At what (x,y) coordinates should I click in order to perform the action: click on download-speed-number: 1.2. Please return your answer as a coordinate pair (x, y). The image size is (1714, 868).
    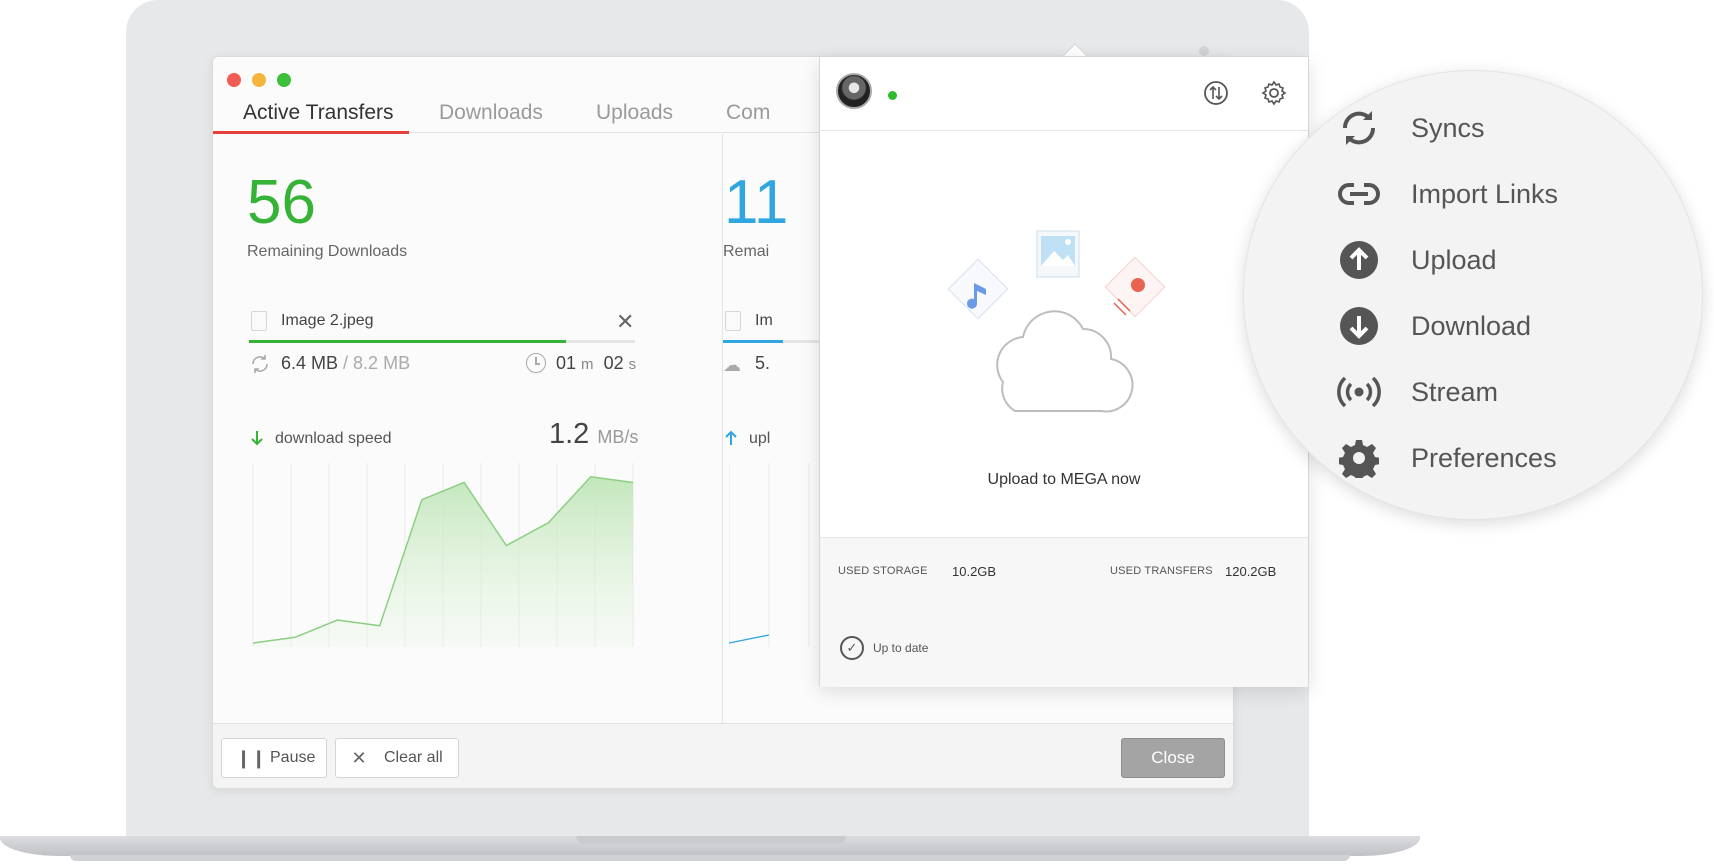
    Looking at the image, I should click on (569, 434).